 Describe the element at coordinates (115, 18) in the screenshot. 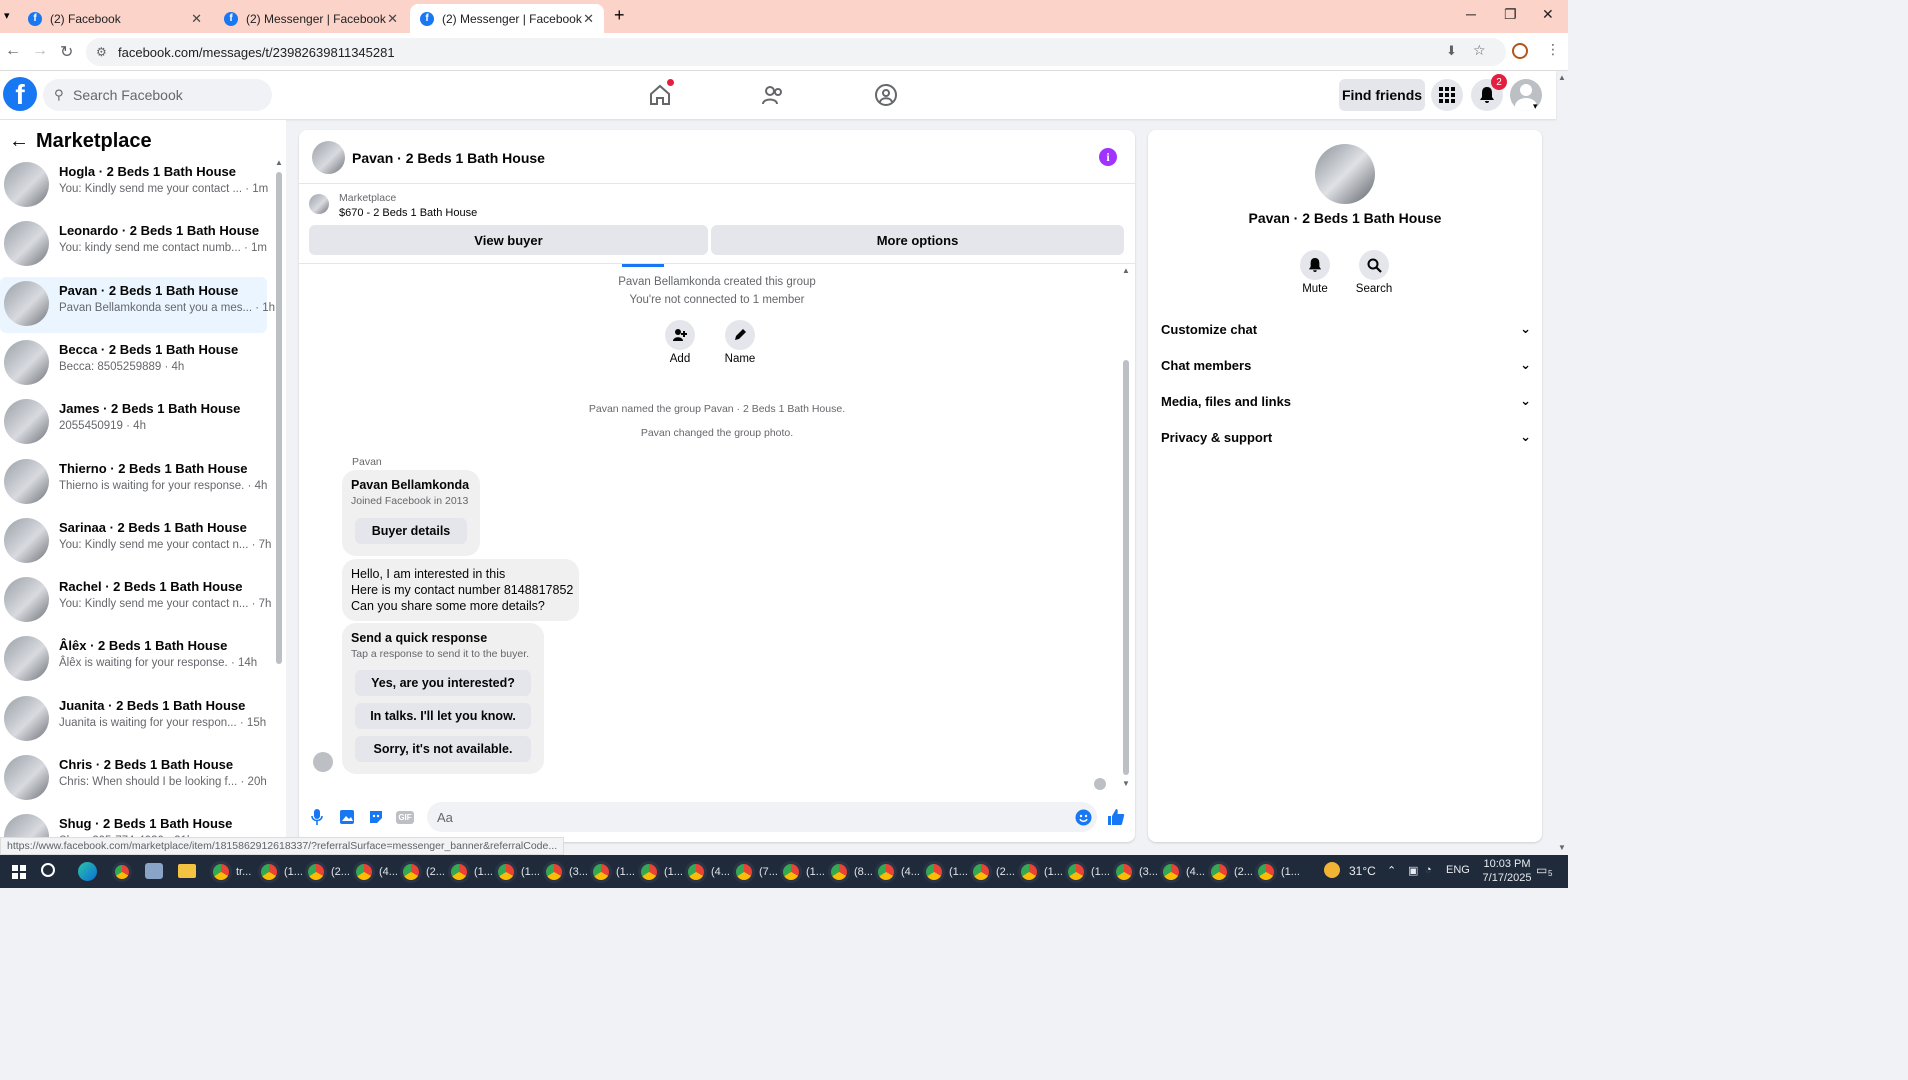

I see `browser-tab-1: f (2) Facebook ✕` at that location.